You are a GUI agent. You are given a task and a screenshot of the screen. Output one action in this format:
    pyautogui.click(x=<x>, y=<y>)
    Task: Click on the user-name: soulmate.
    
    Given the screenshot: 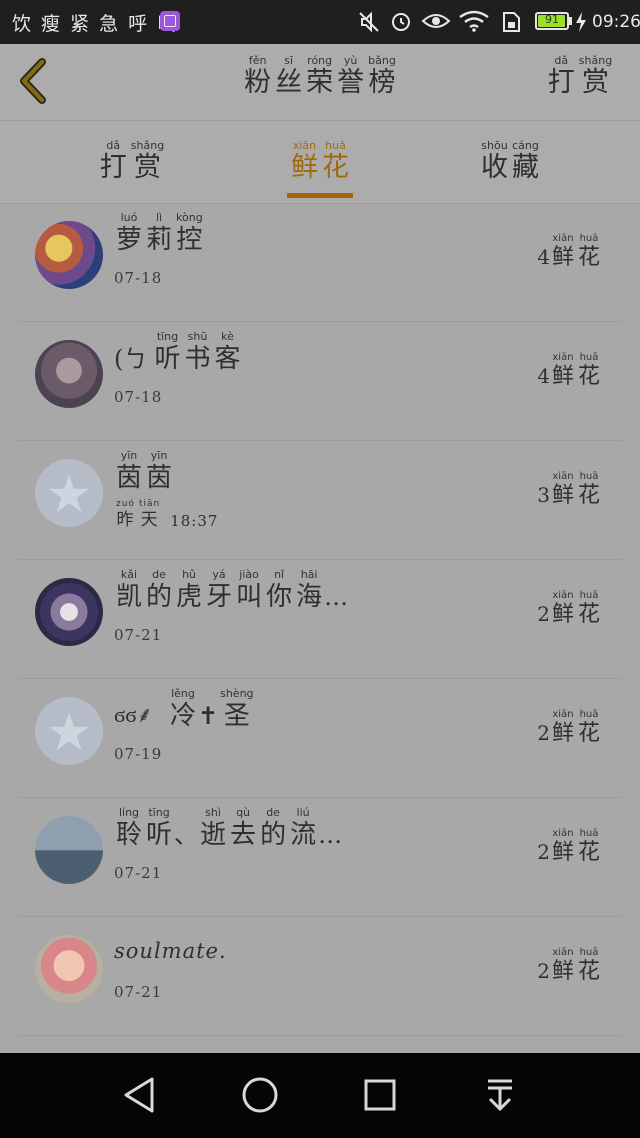 What is the action you would take?
    pyautogui.click(x=170, y=951)
    